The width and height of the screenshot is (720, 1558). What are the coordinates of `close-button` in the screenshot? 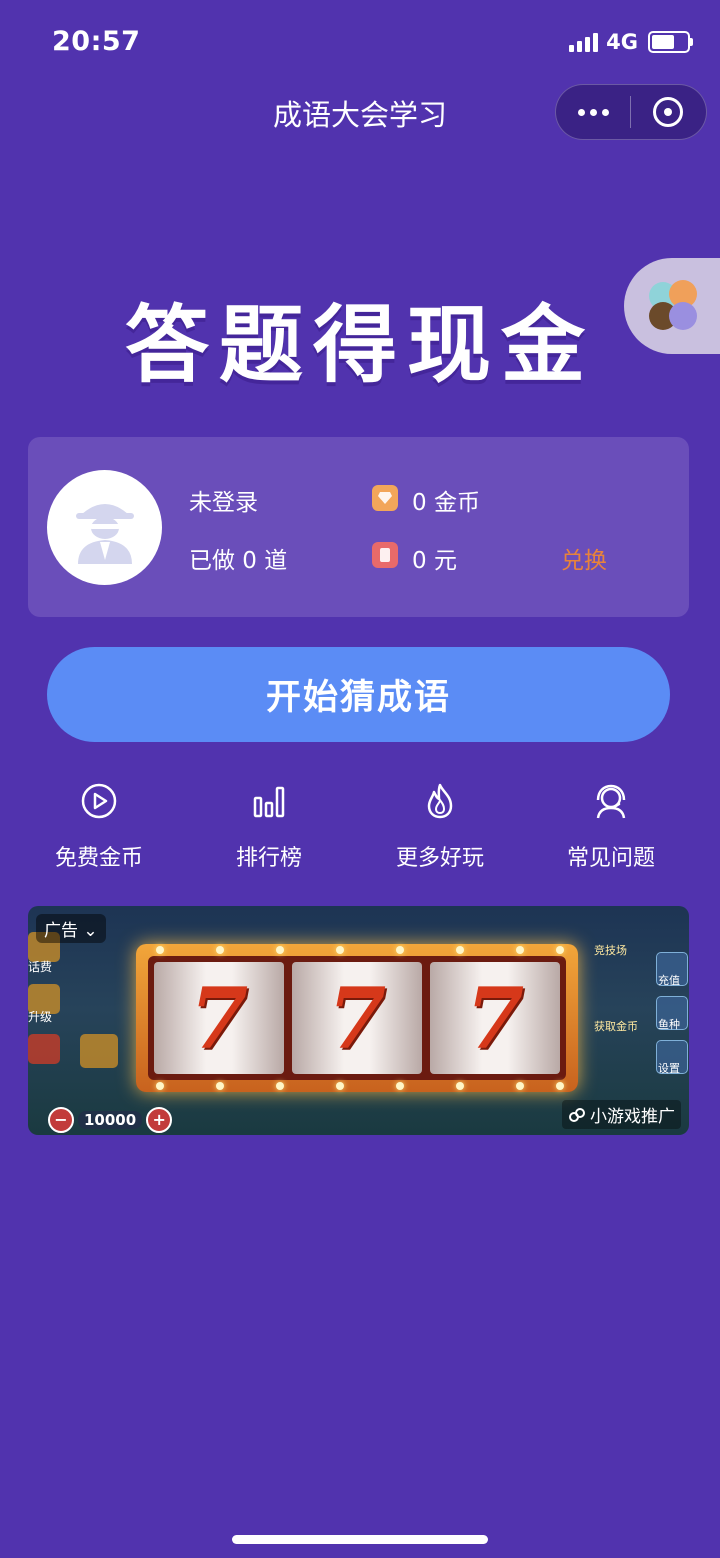 It's located at (668, 112).